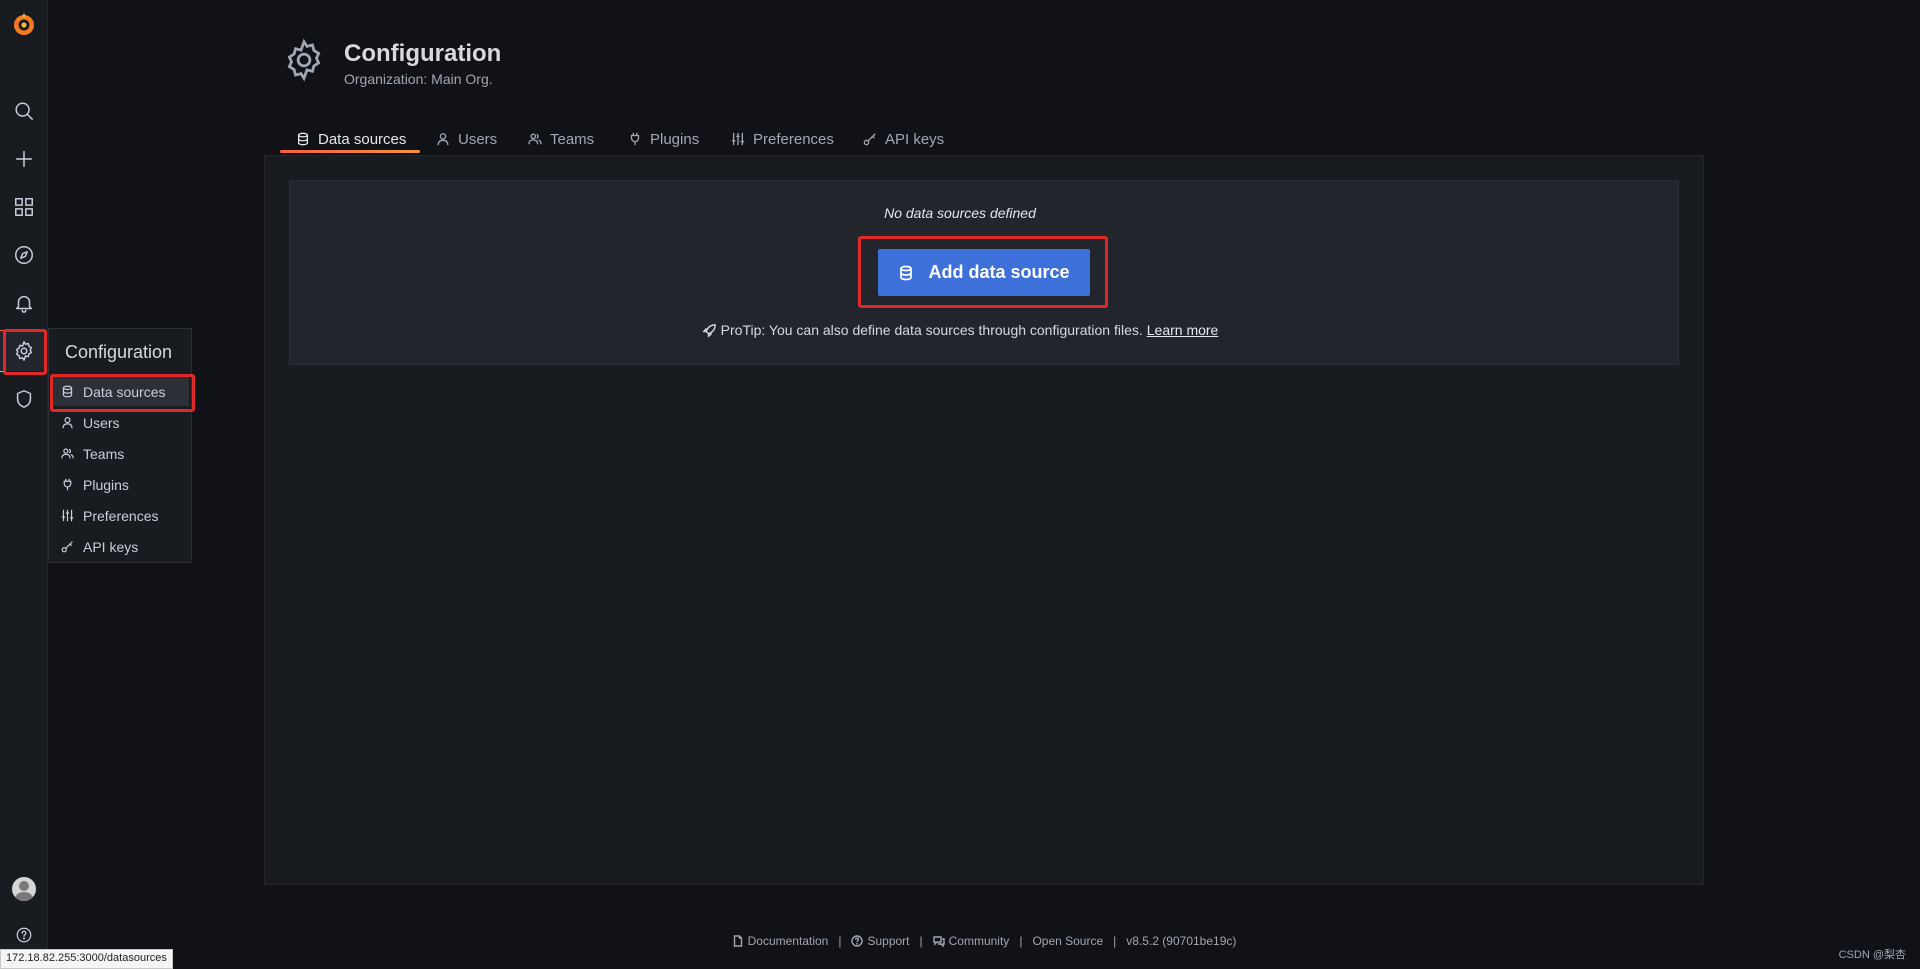 Image resolution: width=1920 pixels, height=969 pixels. What do you see at coordinates (362, 139) in the screenshot?
I see `tab-label: Data sources` at bounding box center [362, 139].